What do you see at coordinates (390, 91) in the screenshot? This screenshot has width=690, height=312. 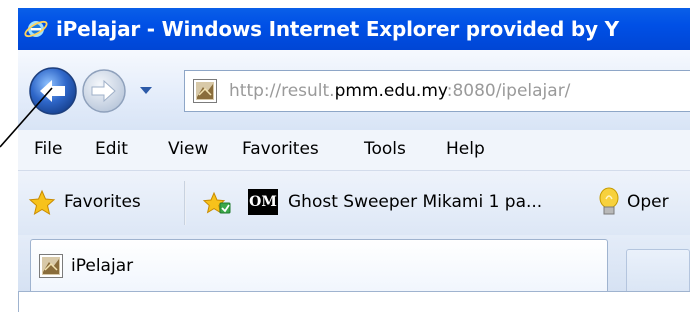 I see `url-domain: pmm.edu.my` at bounding box center [390, 91].